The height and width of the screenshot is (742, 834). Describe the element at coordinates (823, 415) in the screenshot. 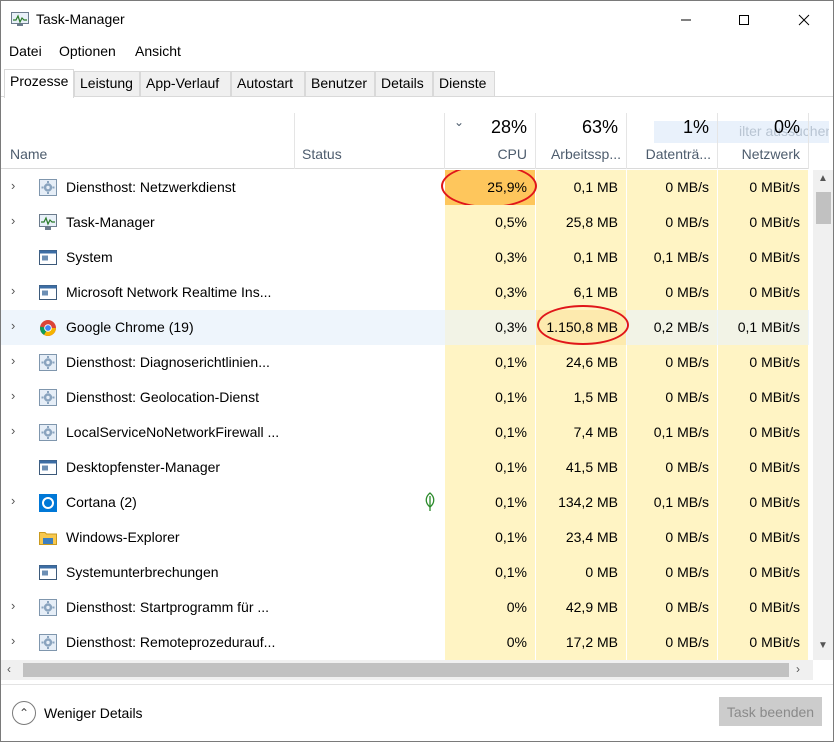

I see `vertical-scrollbar: ▲ ▼` at that location.